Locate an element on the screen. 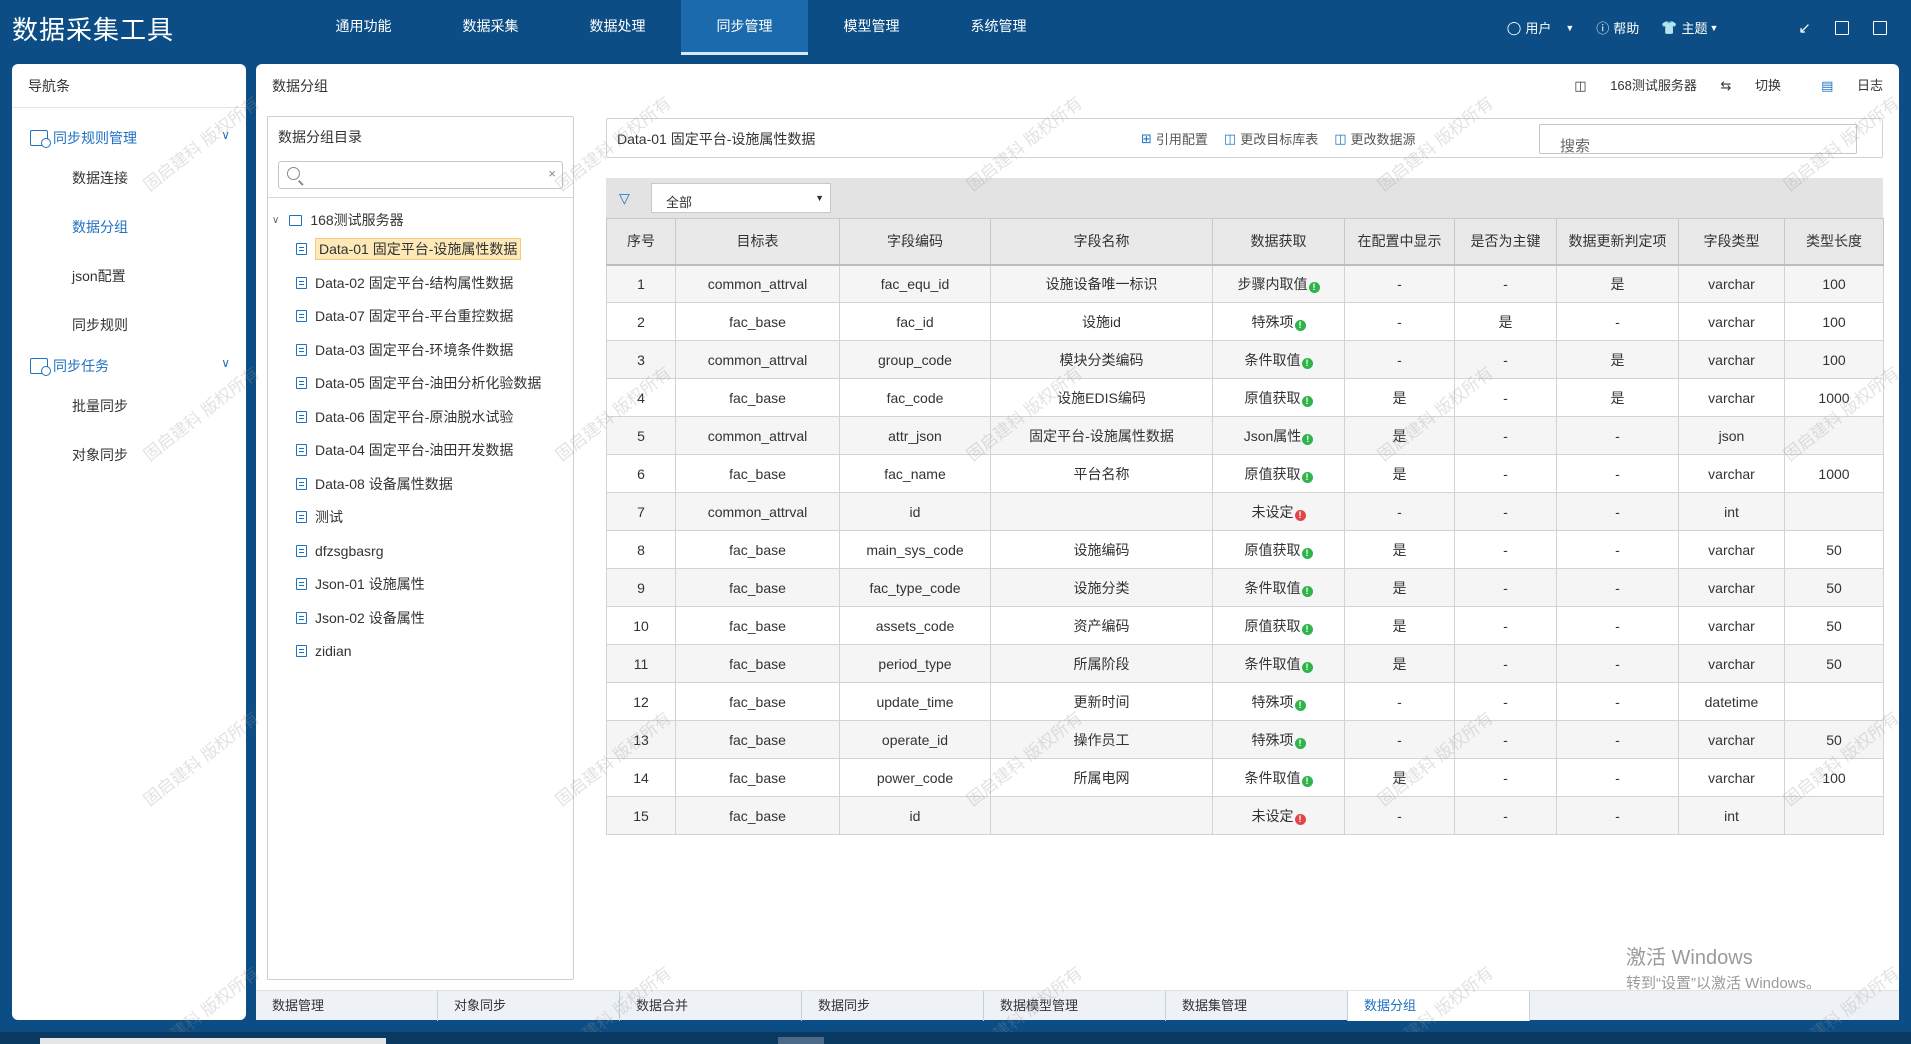 The width and height of the screenshot is (1911, 1044). tree-node: Data-05 固定平台-油田分析化验数据 is located at coordinates (420, 383).